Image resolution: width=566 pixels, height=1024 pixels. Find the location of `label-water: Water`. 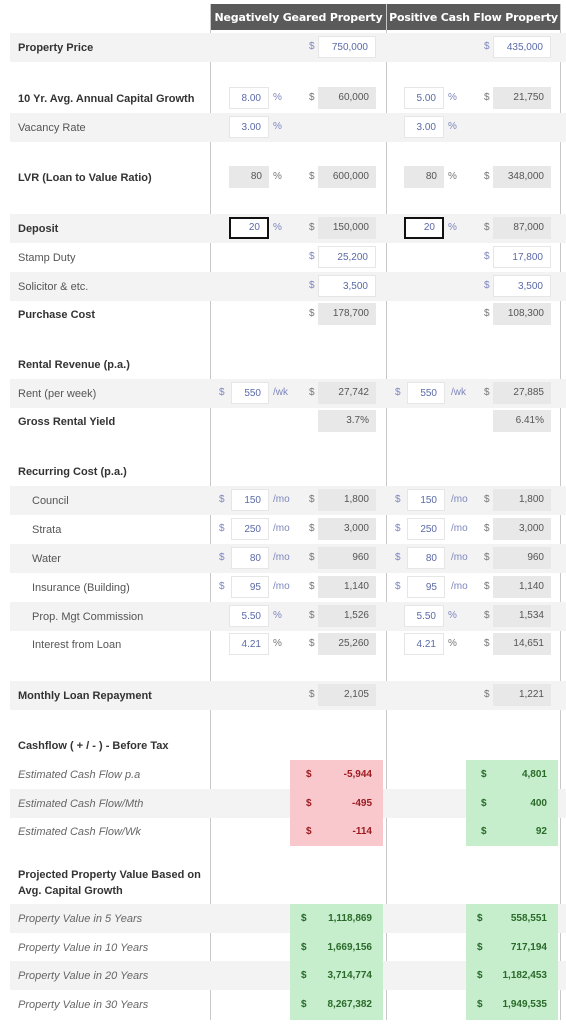

label-water: Water is located at coordinates (46, 558).